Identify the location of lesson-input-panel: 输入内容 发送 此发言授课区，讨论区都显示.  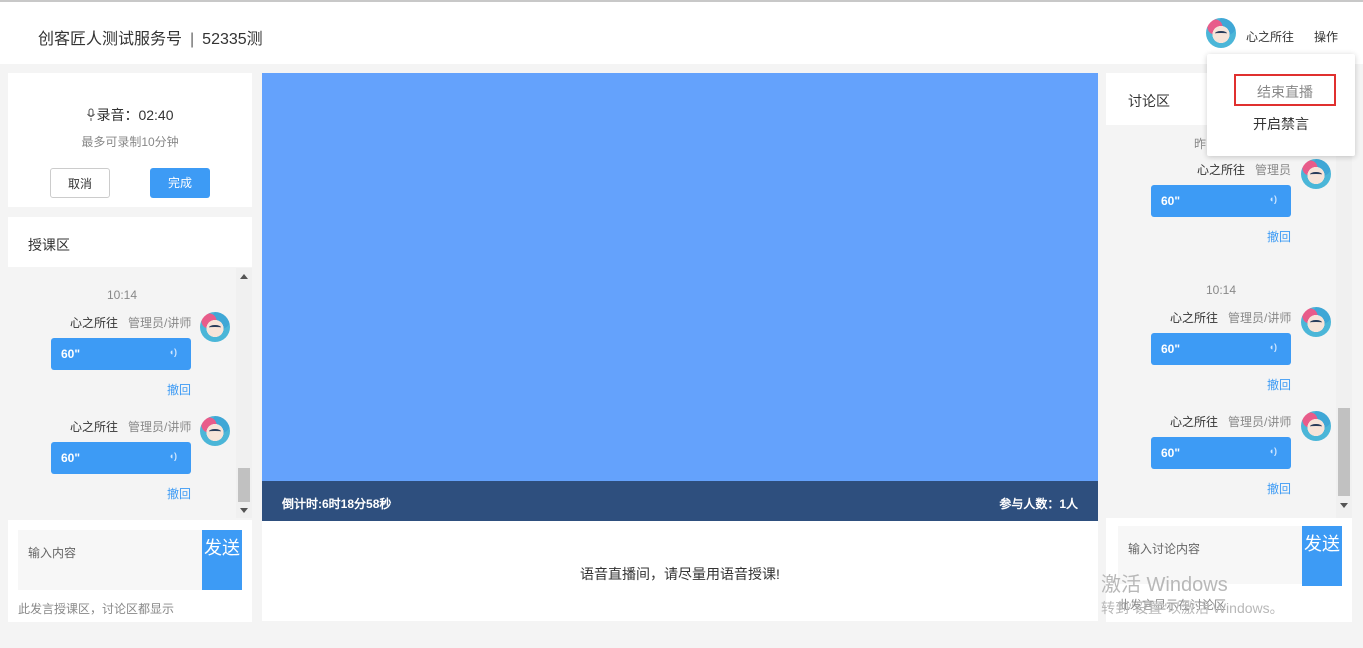
(130, 571).